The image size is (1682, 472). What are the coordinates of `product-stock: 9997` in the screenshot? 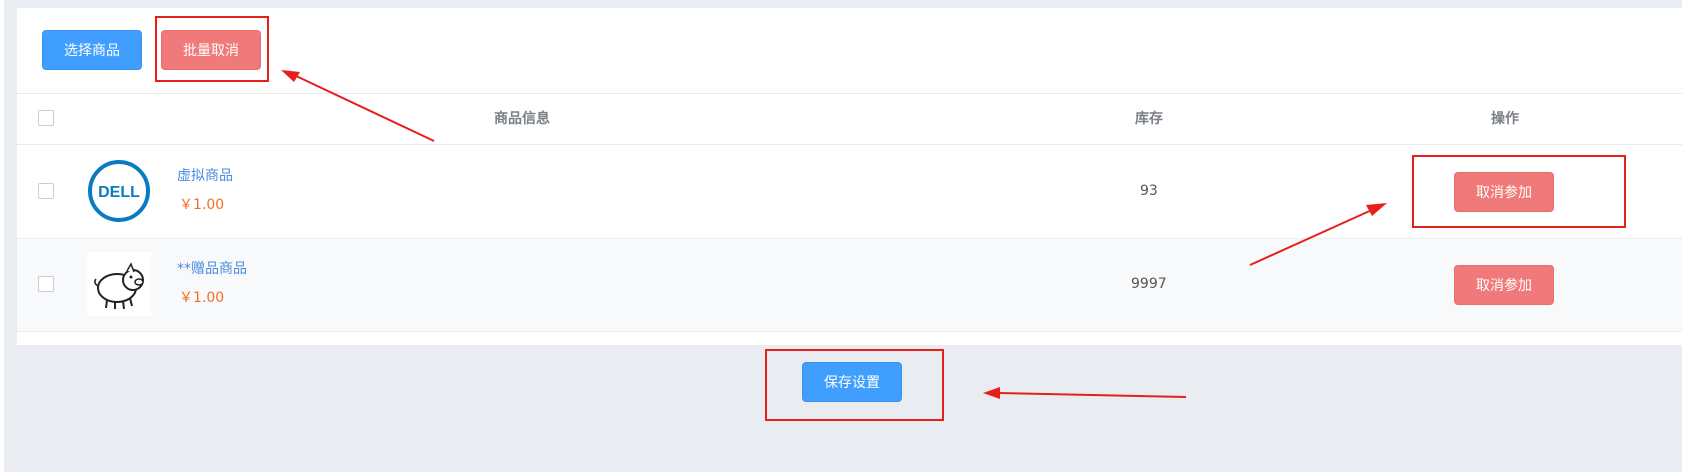 It's located at (1149, 284).